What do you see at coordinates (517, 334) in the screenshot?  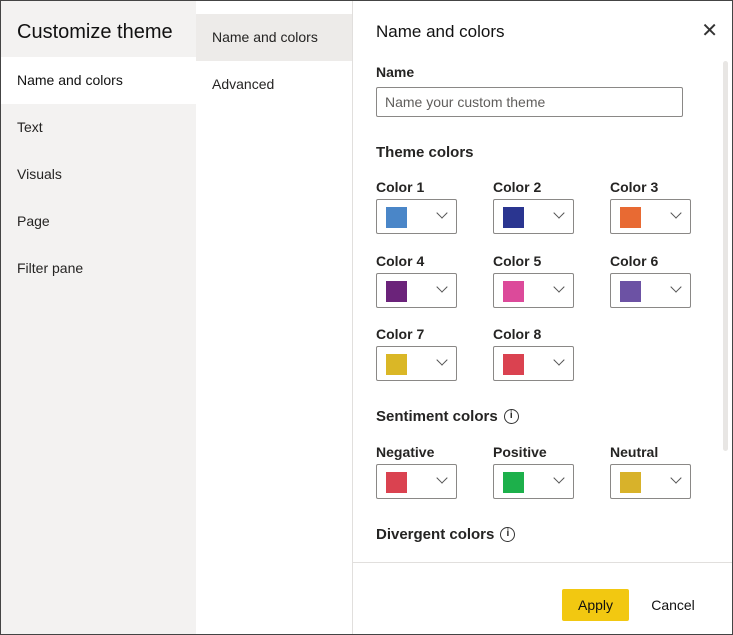 I see `theme-color-label: Color 8` at bounding box center [517, 334].